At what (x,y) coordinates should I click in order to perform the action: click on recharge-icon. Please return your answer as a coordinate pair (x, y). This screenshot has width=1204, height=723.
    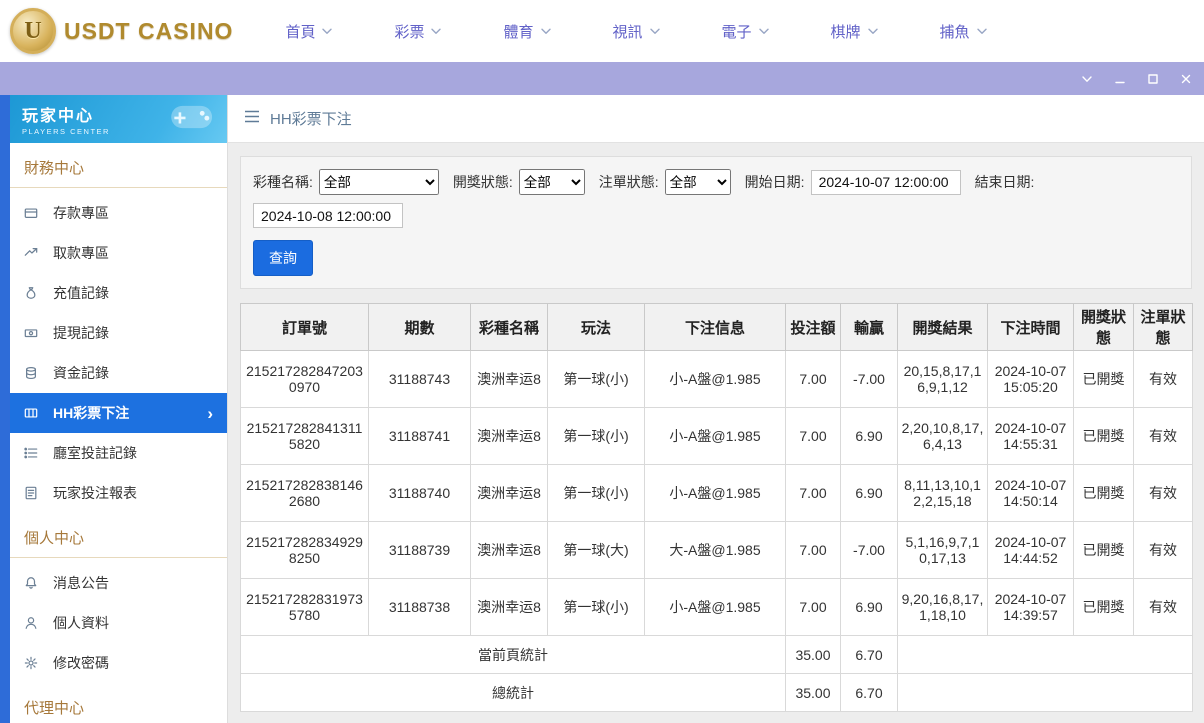
    Looking at the image, I should click on (32, 293).